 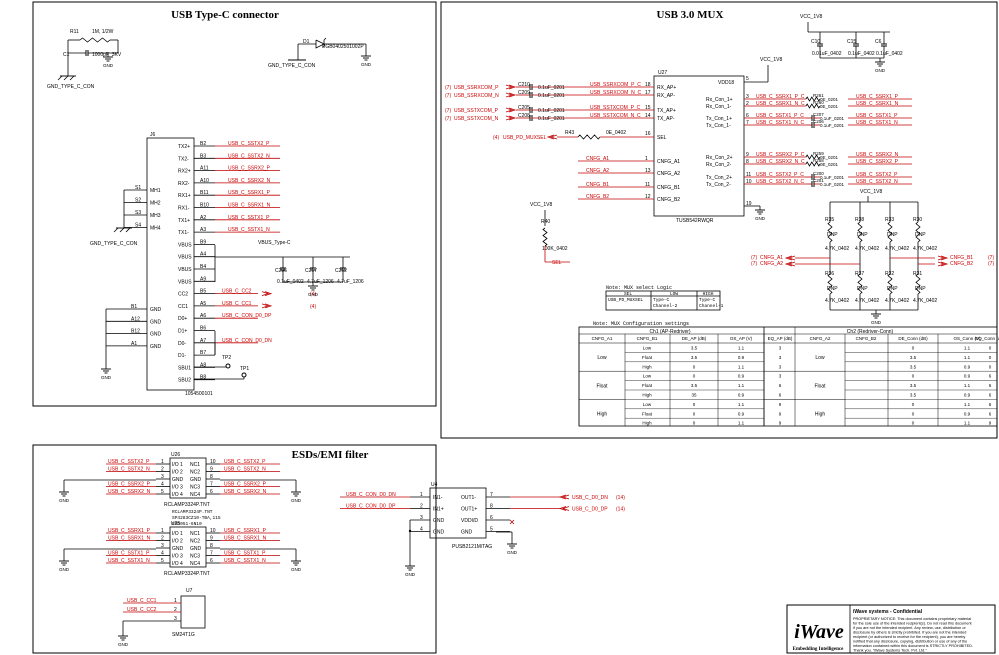 What do you see at coordinates (438, 498) in the screenshot?
I see `u4-pin-name: IN1-` at bounding box center [438, 498].